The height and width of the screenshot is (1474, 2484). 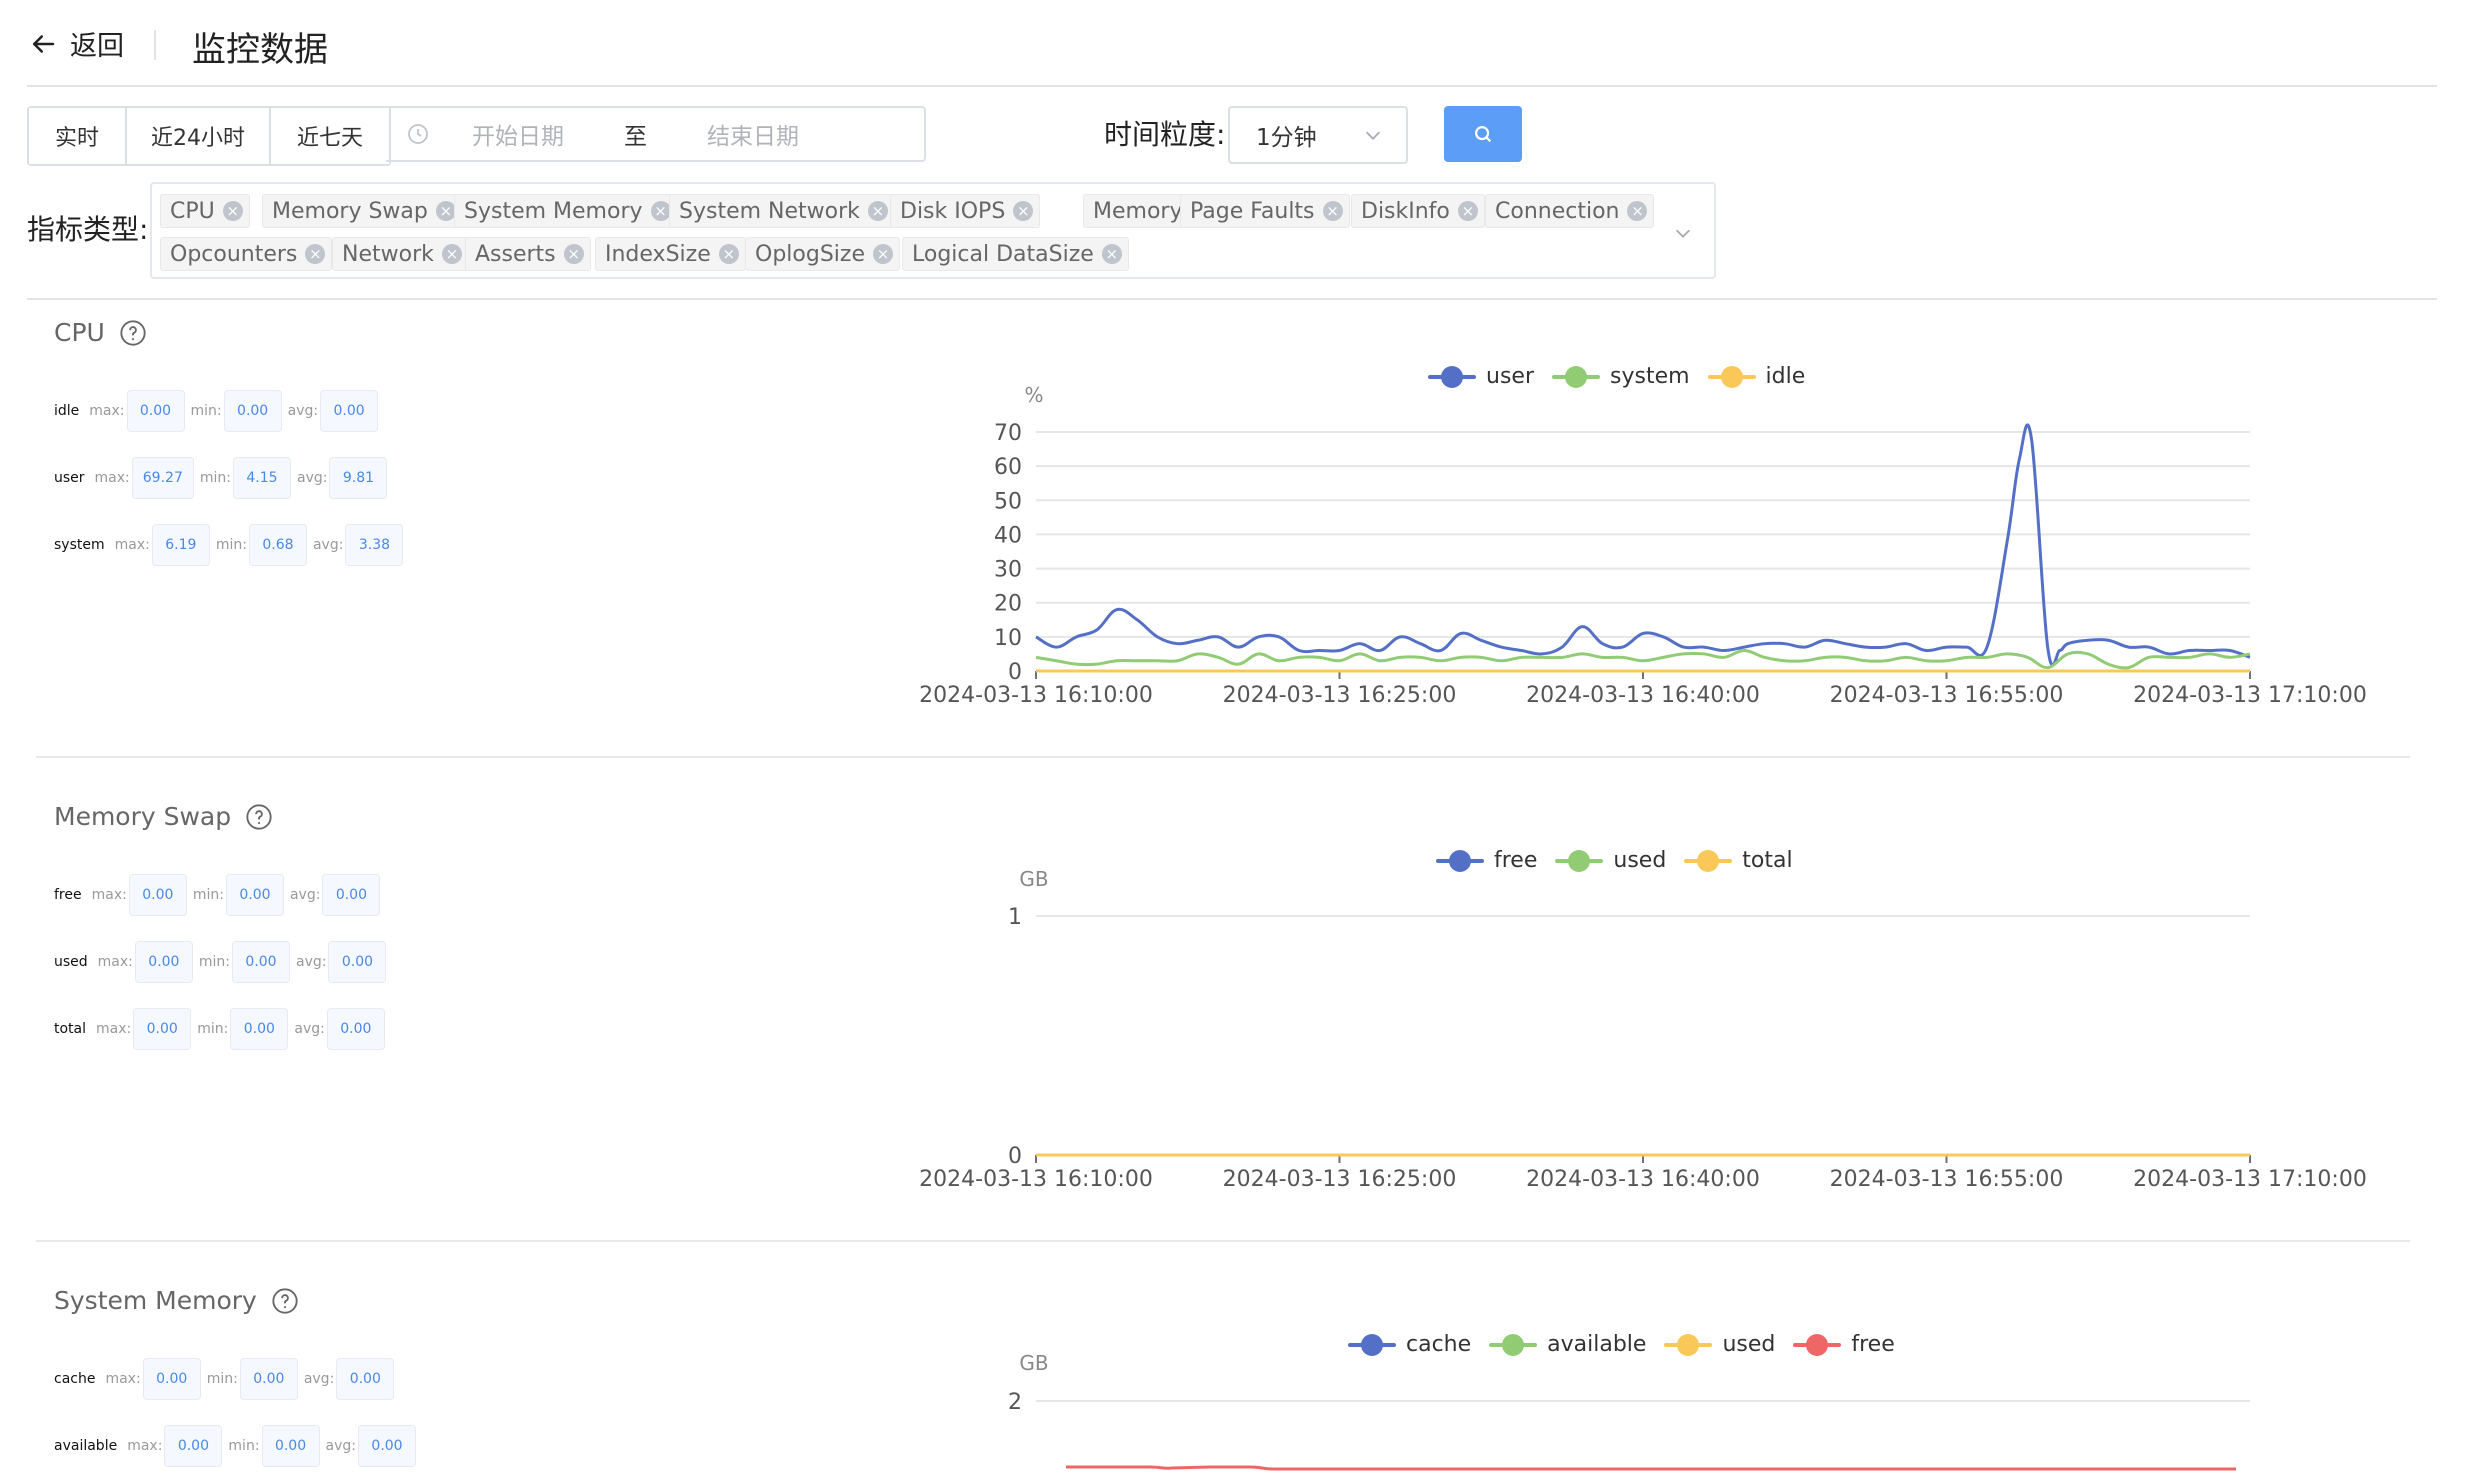 I want to click on metric-tag-label: CPU, so click(x=192, y=211).